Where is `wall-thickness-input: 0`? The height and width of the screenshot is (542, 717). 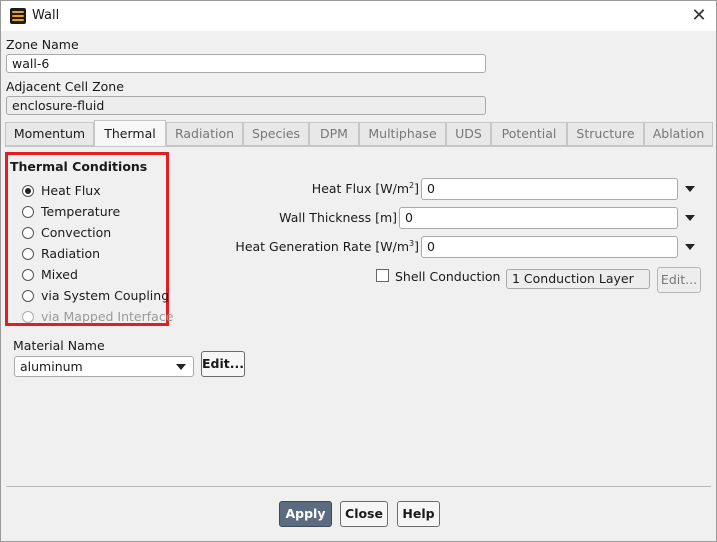
wall-thickness-input: 0 is located at coordinates (538, 218).